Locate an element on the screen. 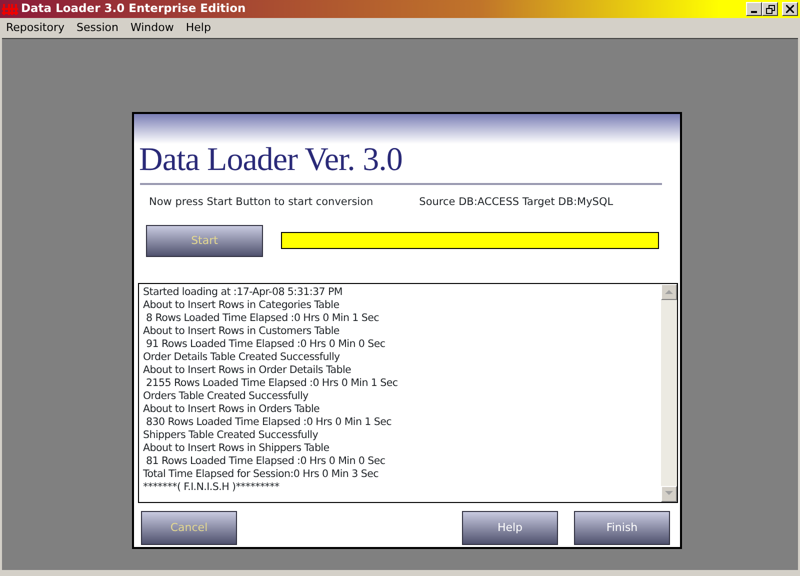  log-text: Started loading at :17-Apr-08 5:31:37 PM About to Insert Rows in Categories Table 8 Rows Loaded Time Elapsed :0 Hrs 0 Min 1 Sec About to Insert Rows in Customers Table 91 Rows Loaded Time Elapsed :0 Hrs 0 Min 0 Sec Order Details Table Created Successfully About to Insert Rows in Order Details Table 2155 Rows Loaded Time Elapsed :0 Hrs 0 Min 1 Sec Orders Table Created Successfully About to Insert Rows in Orders Table 830 Rows Loaded Time Elapsed :0 Hrs 0 Min 1 Sec Shippers Table Created Successfully About to Insert Rows in Shippers Table 81 Rows Loaded Time Elapsed :0 Hrs 0 Min 0 Sec Total Time Elapsed for Session:0 Hrs 0 Min 3 Sec *******( F.I.N.I.S.H )********* is located at coordinates (270, 389).